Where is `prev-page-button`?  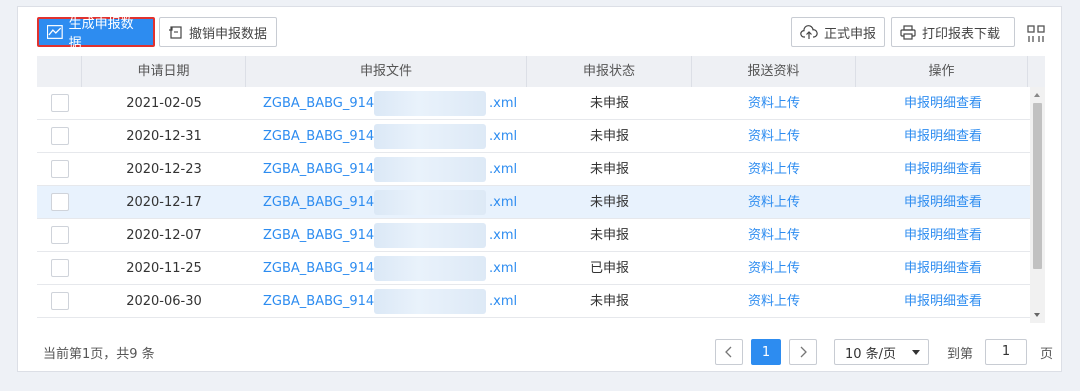 prev-page-button is located at coordinates (729, 352).